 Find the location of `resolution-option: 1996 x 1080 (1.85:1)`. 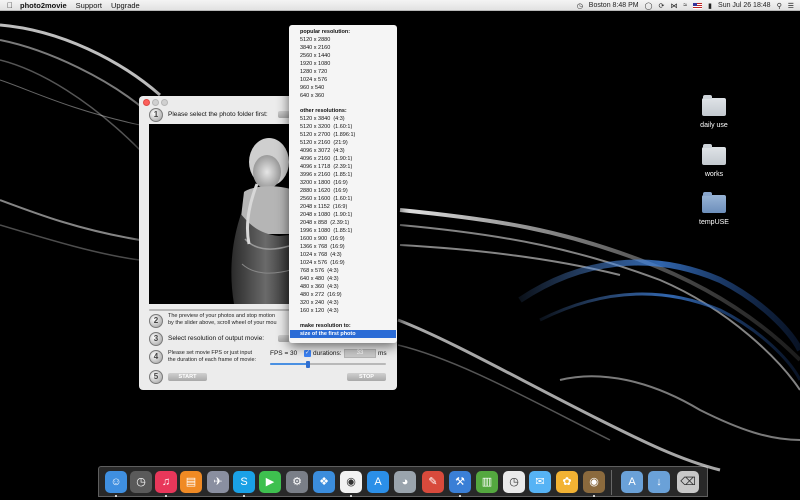

resolution-option: 1996 x 1080 (1.85:1) is located at coordinates (343, 231).